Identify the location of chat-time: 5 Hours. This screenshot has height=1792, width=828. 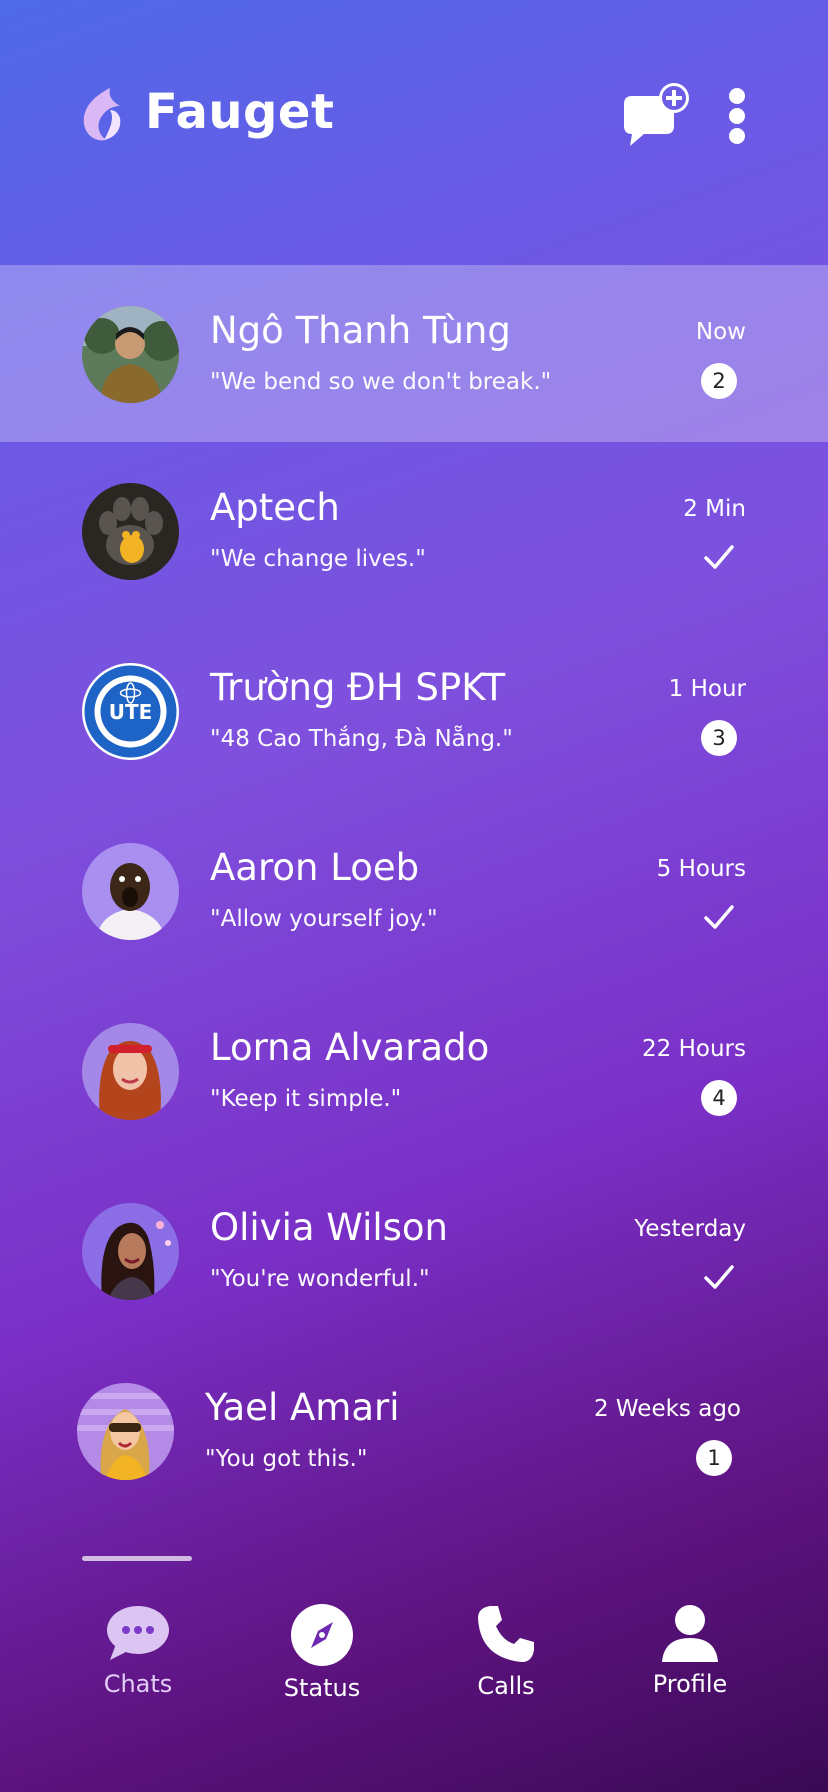
(701, 869).